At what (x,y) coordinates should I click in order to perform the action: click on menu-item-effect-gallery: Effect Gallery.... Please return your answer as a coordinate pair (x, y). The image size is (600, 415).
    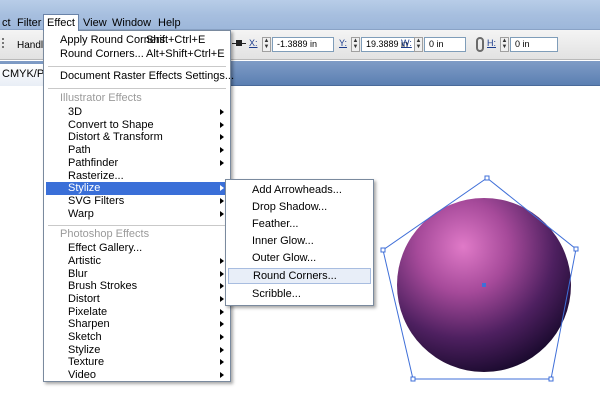
    Looking at the image, I should click on (137, 248).